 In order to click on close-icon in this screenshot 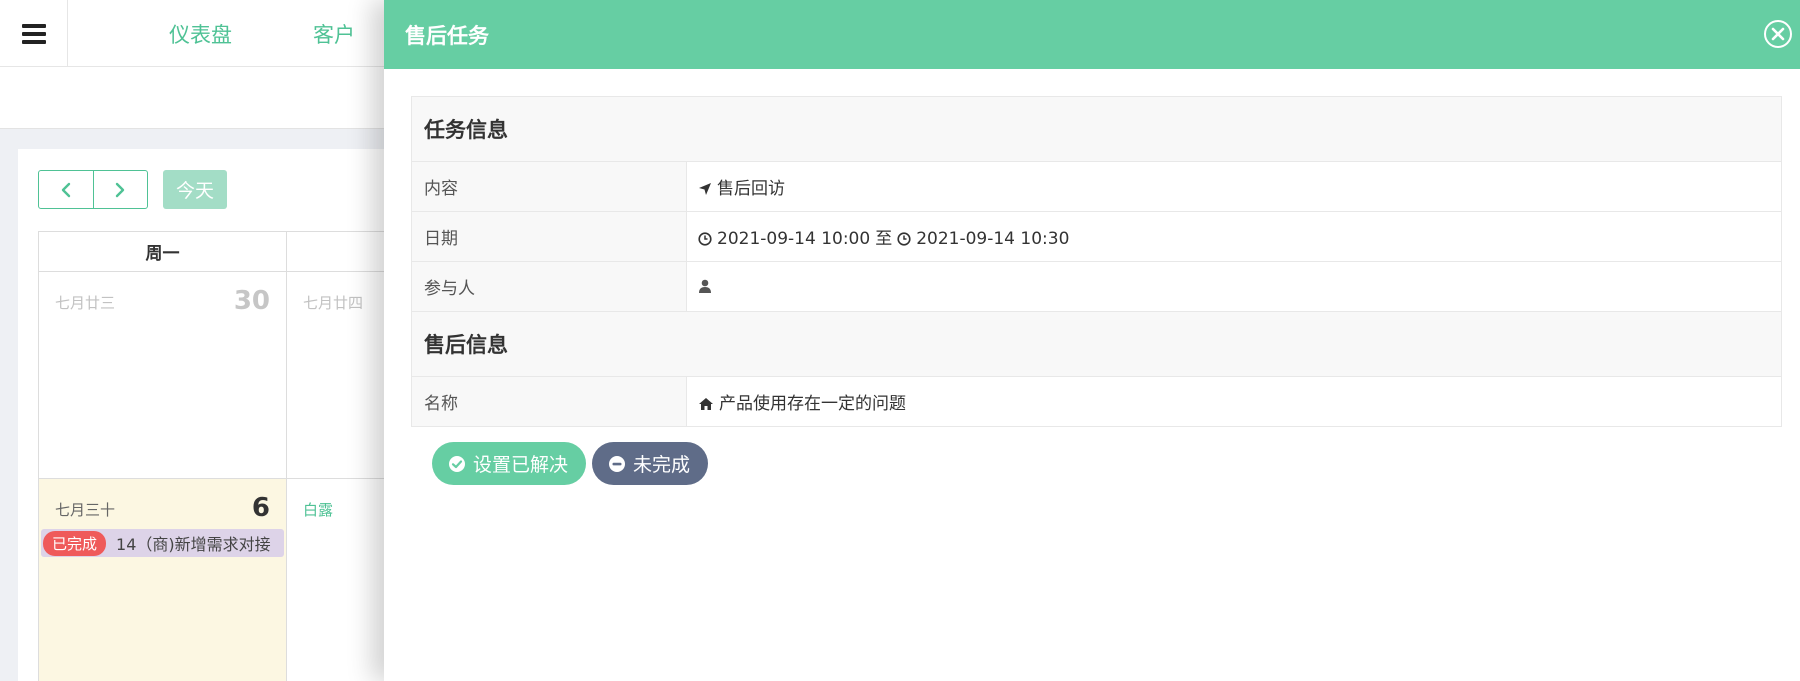, I will do `click(1778, 34)`.